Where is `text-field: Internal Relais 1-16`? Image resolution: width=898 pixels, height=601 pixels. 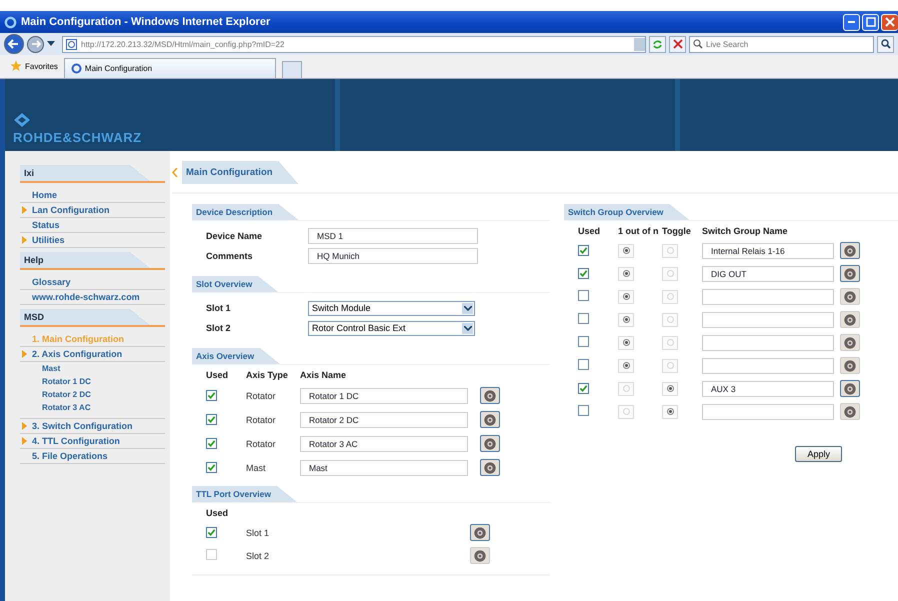 text-field: Internal Relais 1-16 is located at coordinates (768, 250).